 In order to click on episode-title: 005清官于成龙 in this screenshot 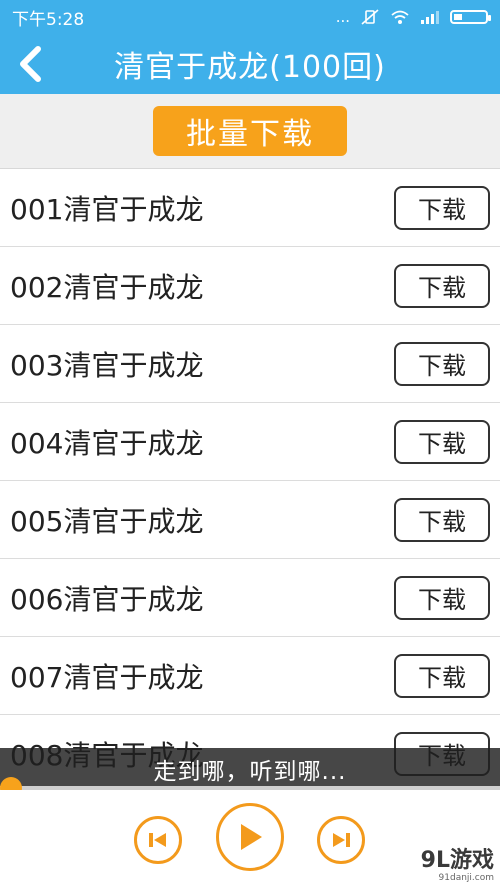, I will do `click(107, 521)`.